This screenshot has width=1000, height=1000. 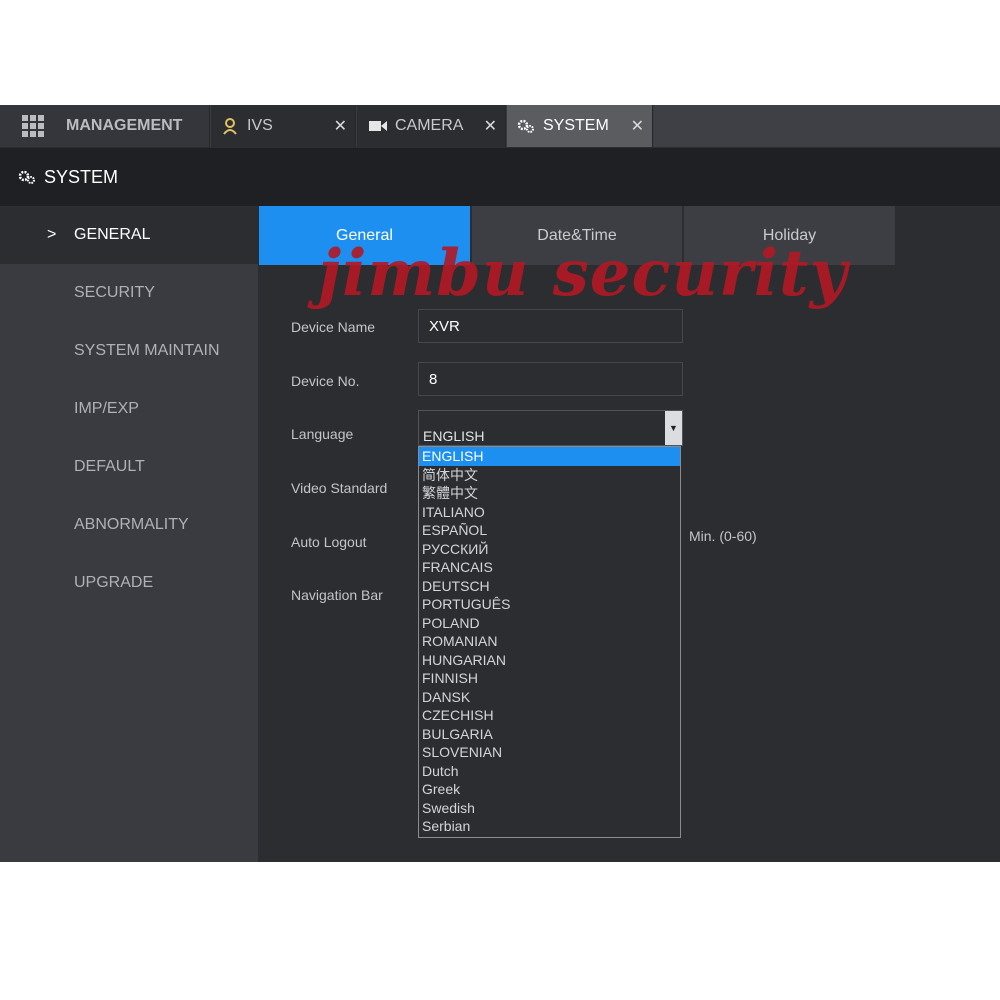 I want to click on chevron-right-icon: >, so click(x=52, y=234).